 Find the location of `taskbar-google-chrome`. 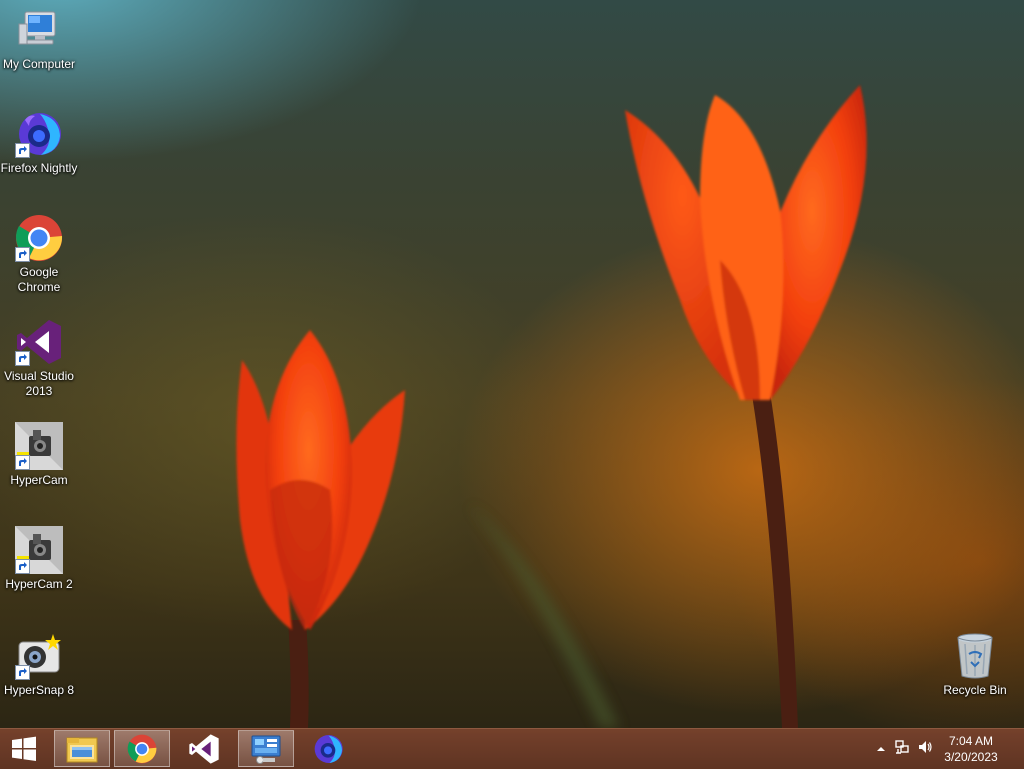

taskbar-google-chrome is located at coordinates (142, 748).